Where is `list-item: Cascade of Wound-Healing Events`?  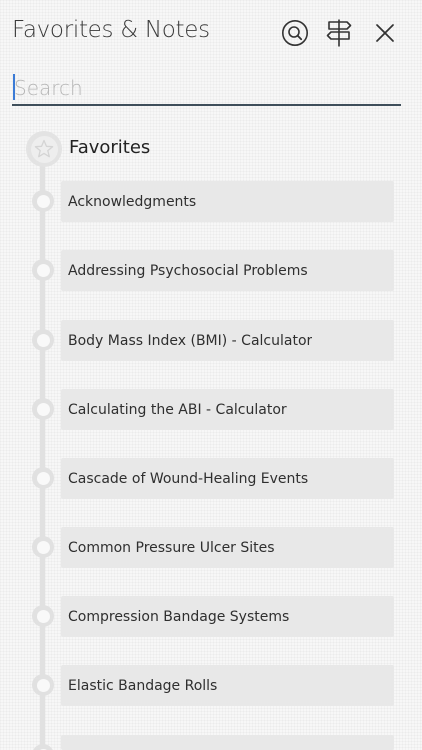 list-item: Cascade of Wound-Healing Events is located at coordinates (211, 479).